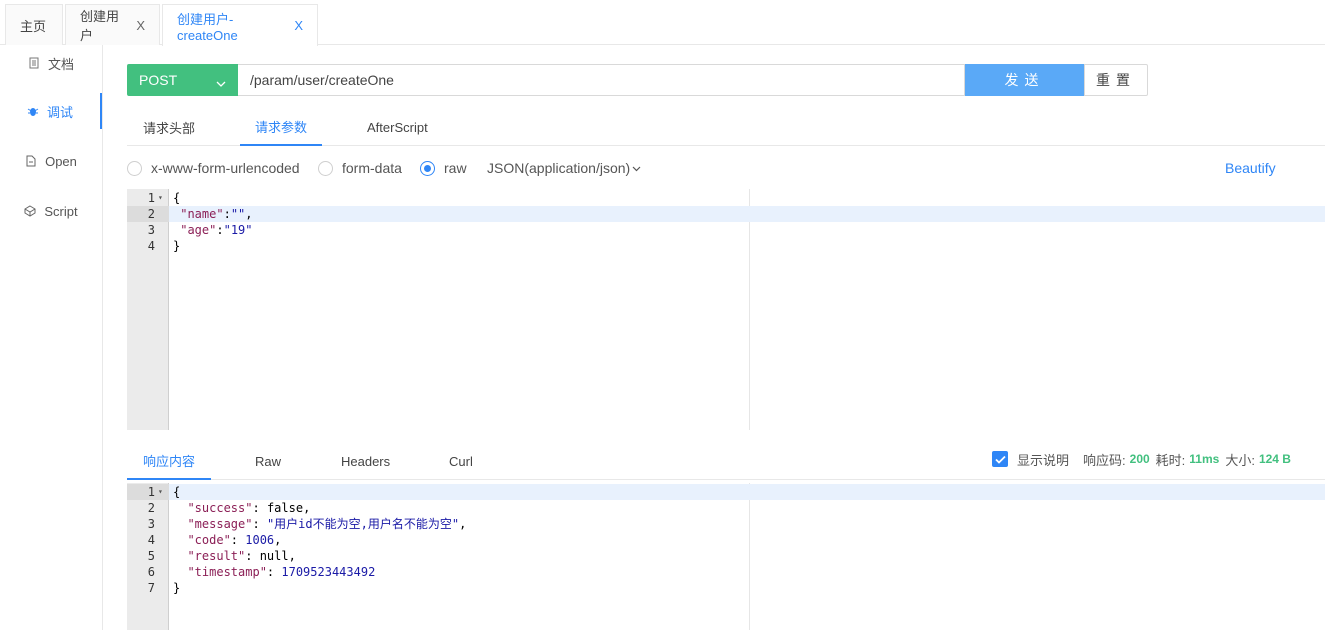 This screenshot has height=630, width=1325. Describe the element at coordinates (1104, 460) in the screenshot. I see `status-label: 响应码:` at that location.